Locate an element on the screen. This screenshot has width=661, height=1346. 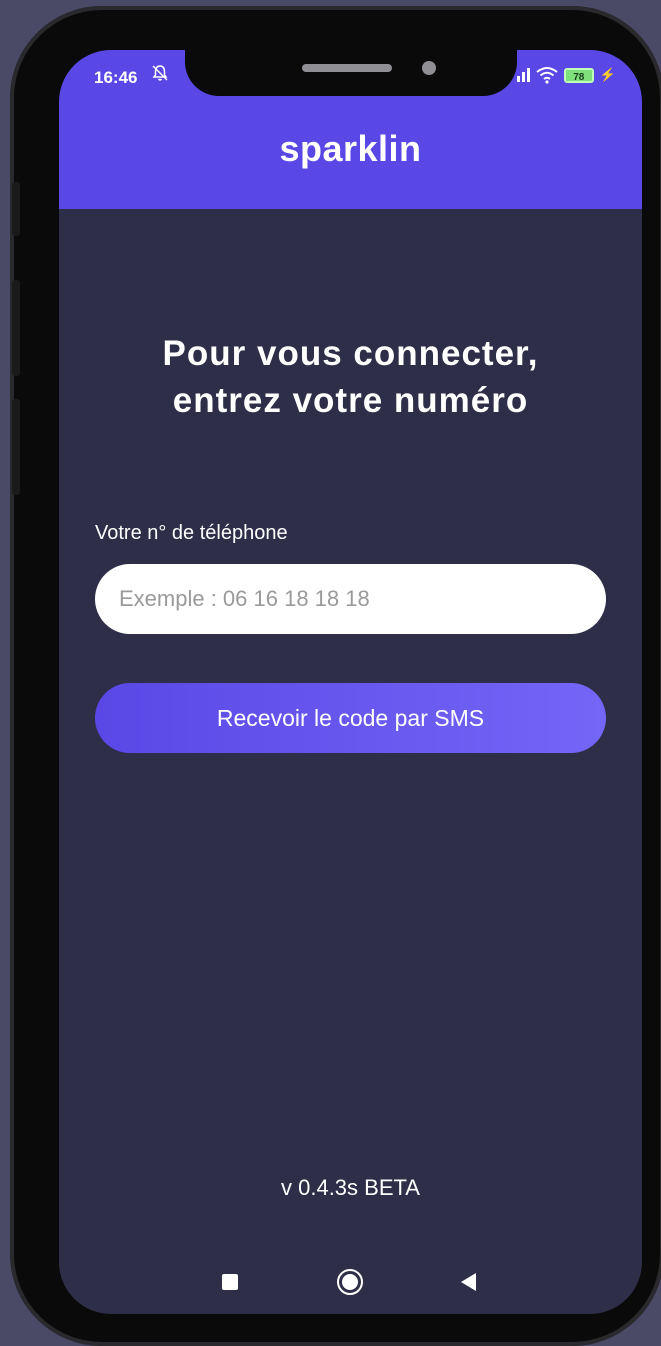
volume-up-button is located at coordinates (16, 328).